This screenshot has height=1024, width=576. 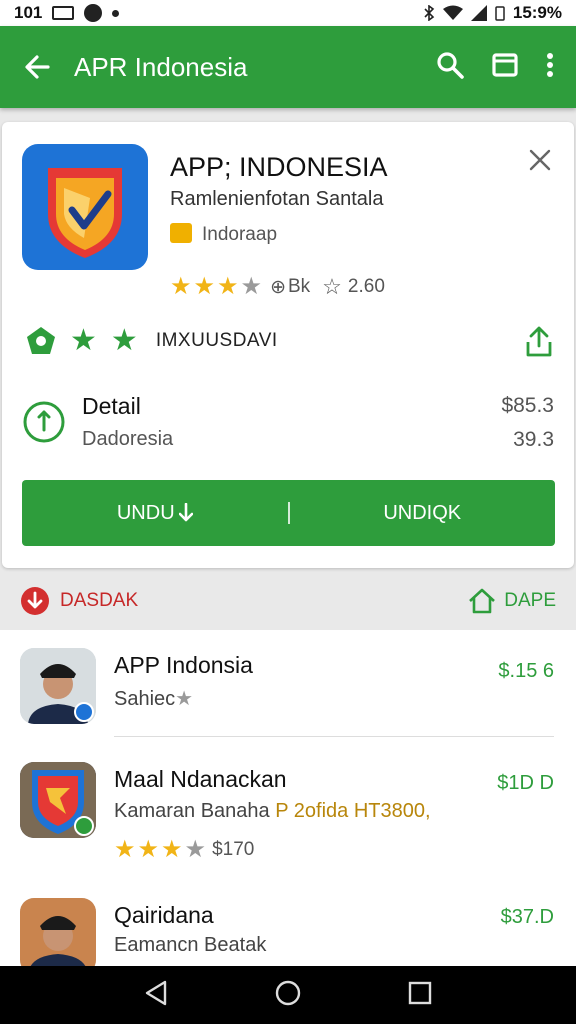 I want to click on nav-recents-icon, so click(x=420, y=992).